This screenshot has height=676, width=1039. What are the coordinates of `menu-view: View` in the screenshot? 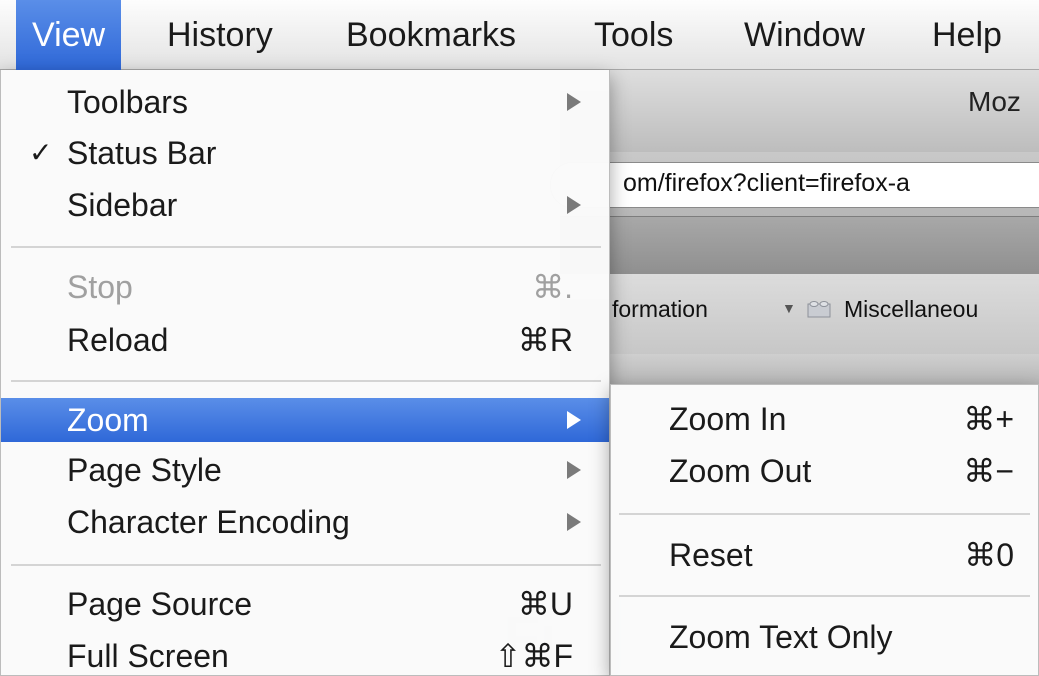 It's located at (69, 35).